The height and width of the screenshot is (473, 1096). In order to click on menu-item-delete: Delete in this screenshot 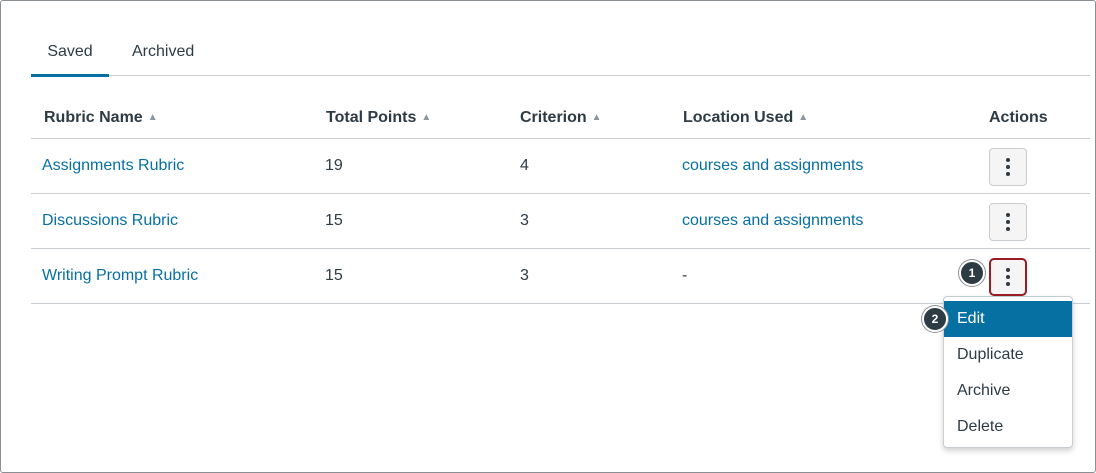, I will do `click(1008, 427)`.